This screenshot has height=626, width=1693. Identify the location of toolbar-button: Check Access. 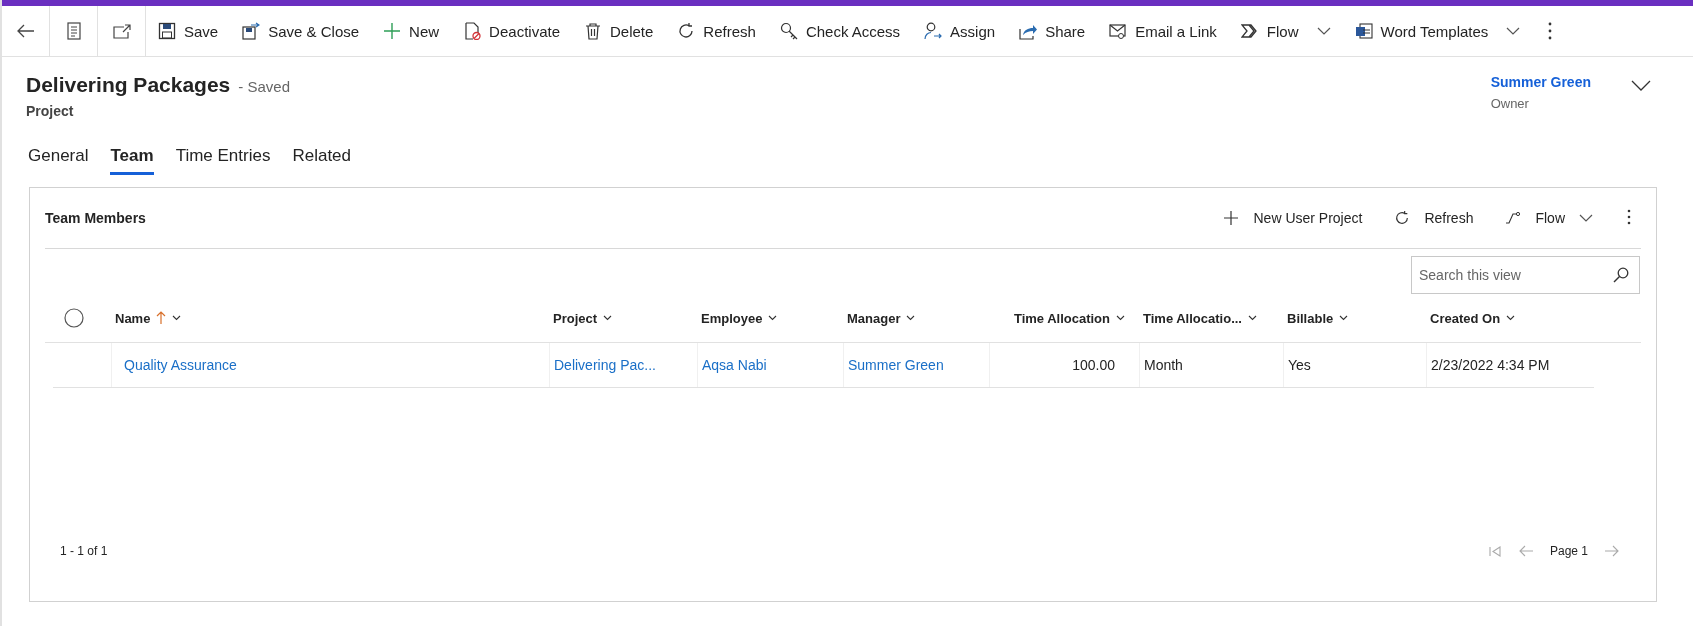
(840, 31).